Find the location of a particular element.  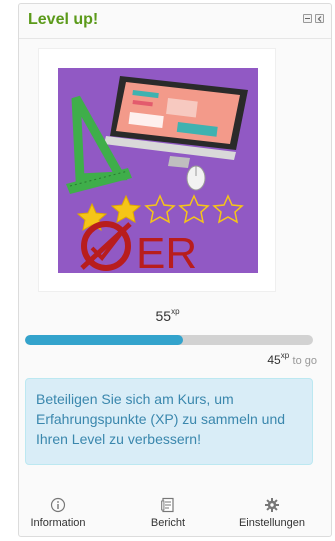

settings-link: Einstellungen is located at coordinates (272, 513).